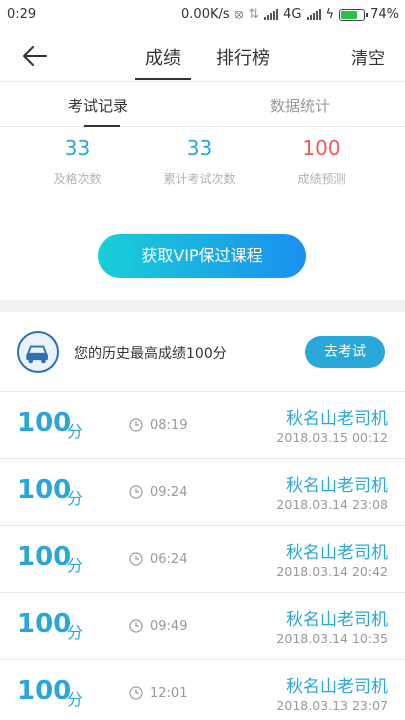  Describe the element at coordinates (202, 425) in the screenshot. I see `record-row: 100 分 08:19 秋名山老司机 2018.03.15 00:12` at that location.